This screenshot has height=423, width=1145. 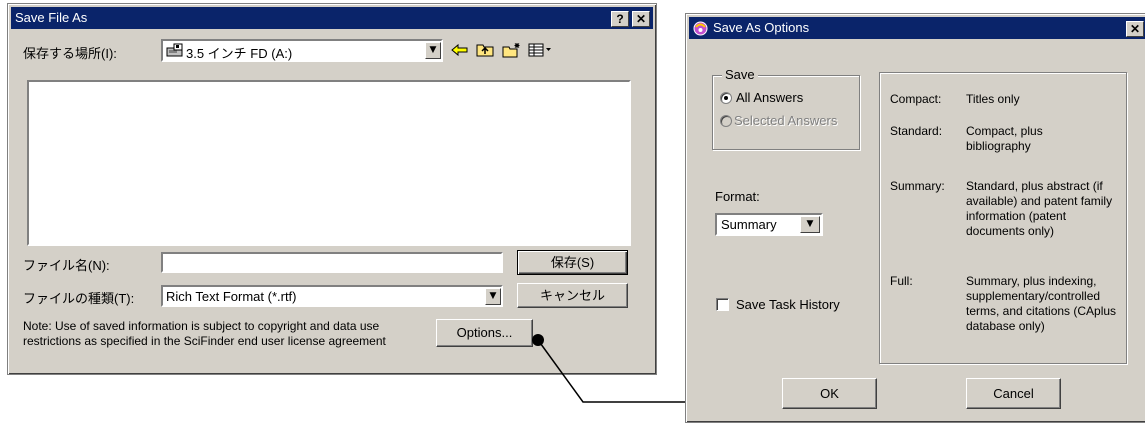 What do you see at coordinates (460, 50) in the screenshot?
I see `back-icon` at bounding box center [460, 50].